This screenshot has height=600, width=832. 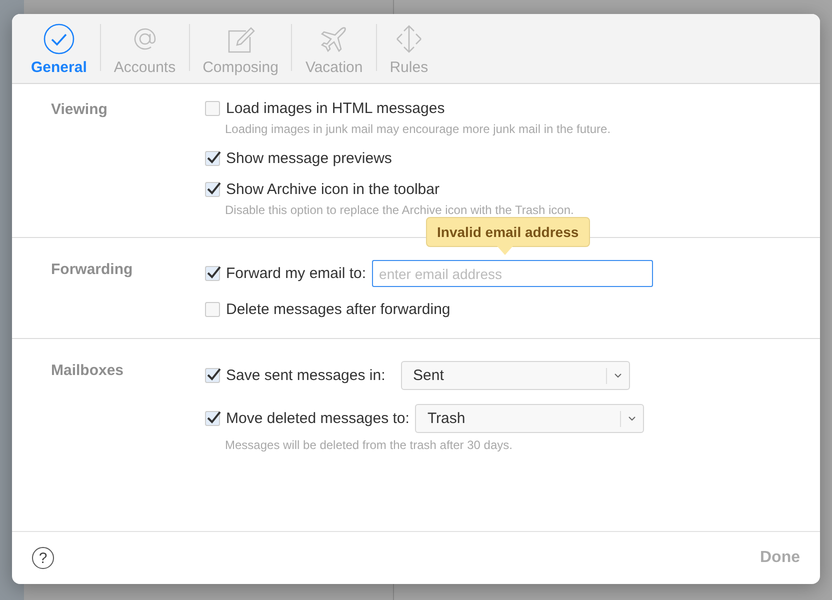 What do you see at coordinates (241, 48) in the screenshot?
I see `toolbar-tab: Composing` at bounding box center [241, 48].